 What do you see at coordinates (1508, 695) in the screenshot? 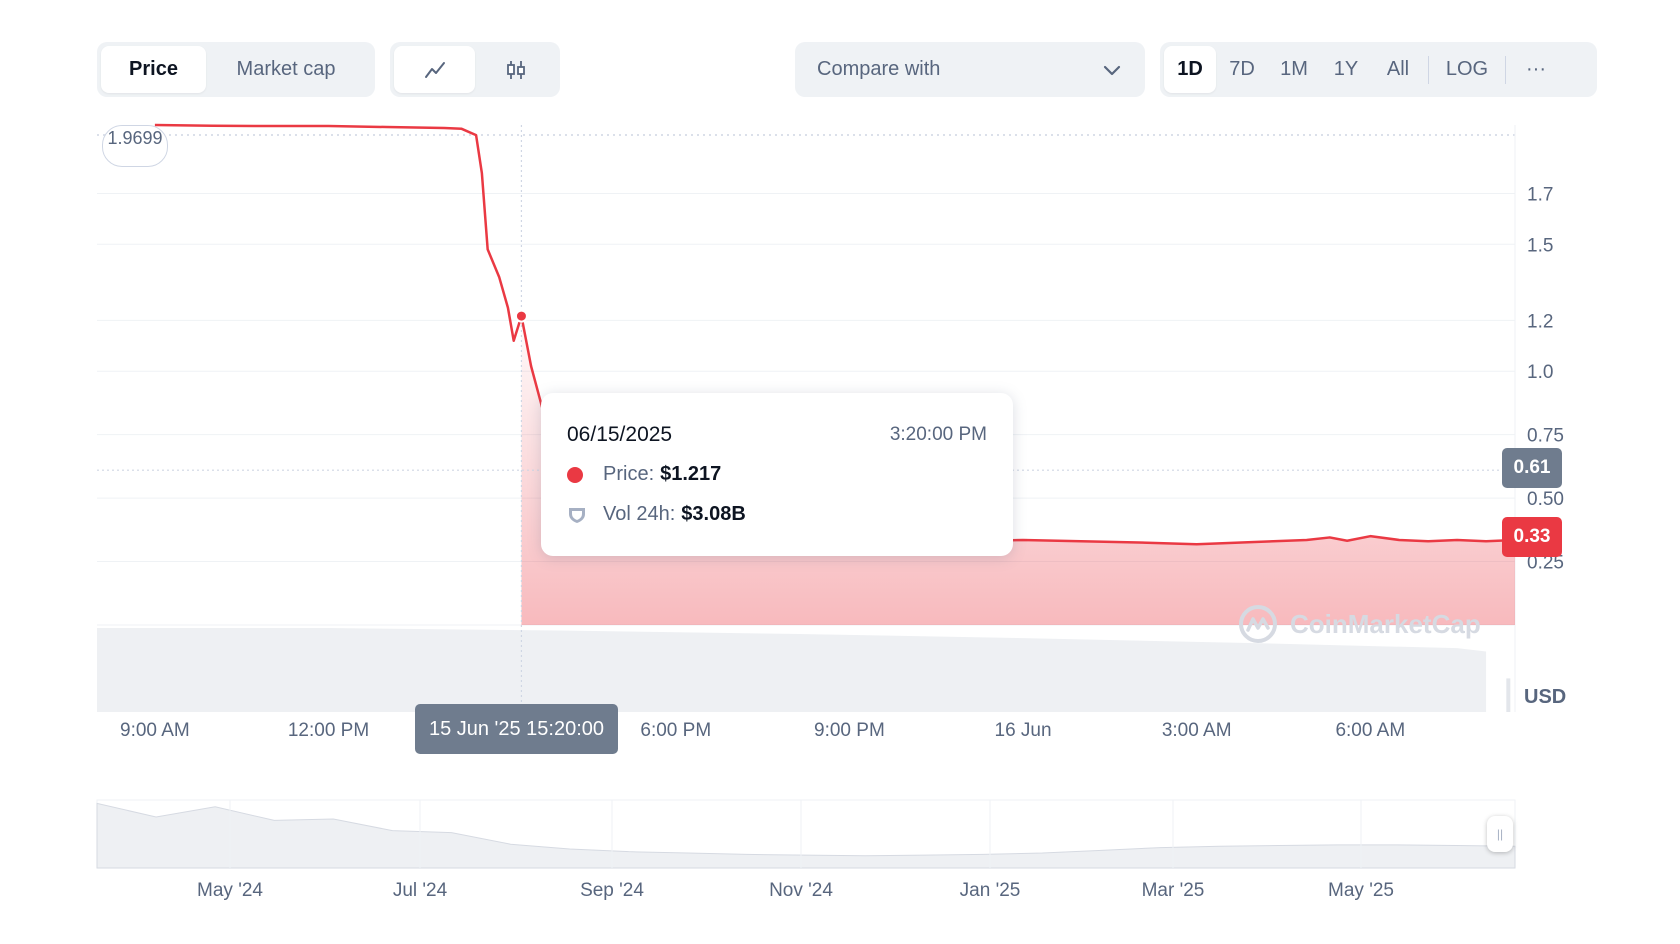
I see `volume-bar` at bounding box center [1508, 695].